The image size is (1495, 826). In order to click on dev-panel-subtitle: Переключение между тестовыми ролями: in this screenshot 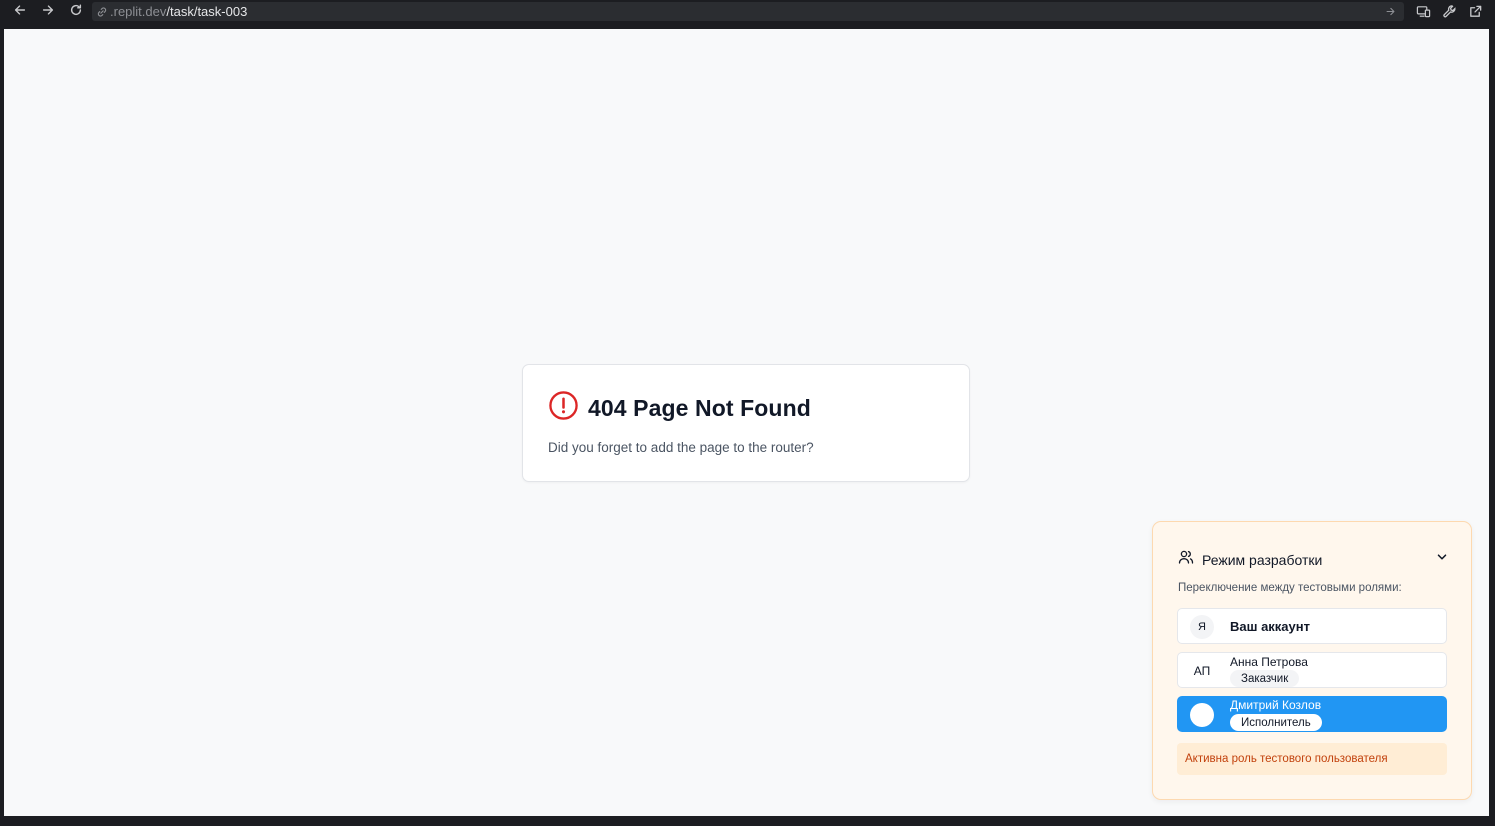, I will do `click(1290, 588)`.